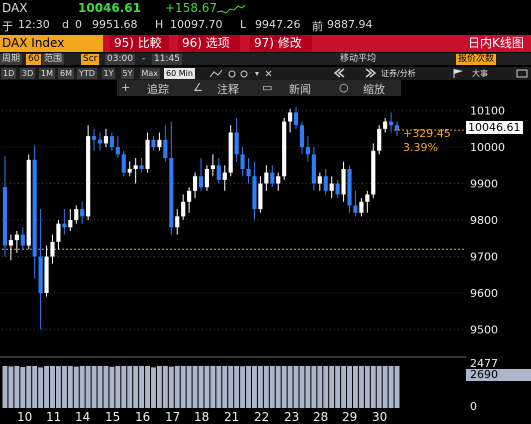 The width and height of the screenshot is (531, 424). Describe the element at coordinates (34, 59) in the screenshot. I see `period-field: 60` at that location.